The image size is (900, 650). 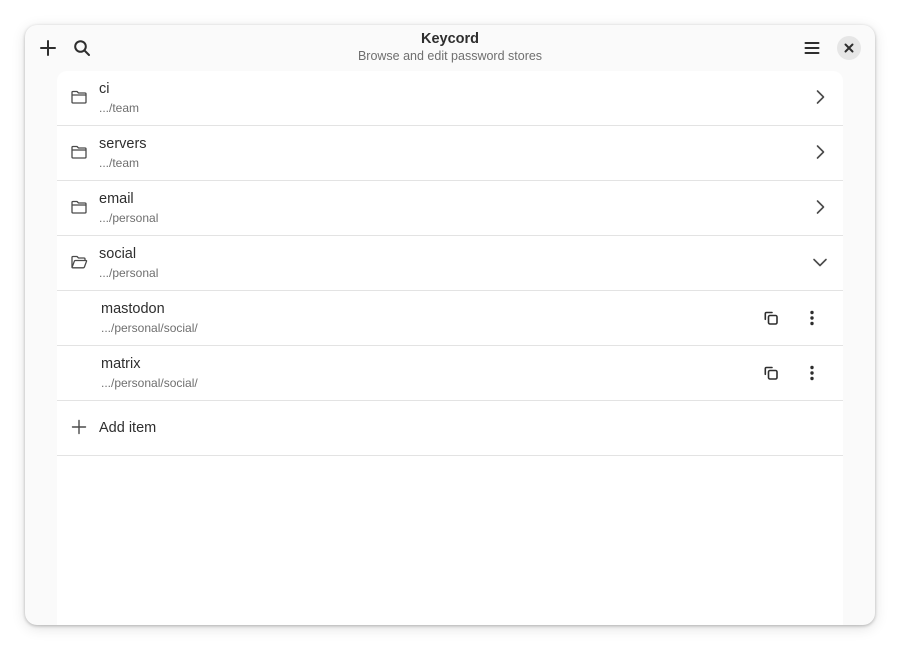 What do you see at coordinates (118, 254) in the screenshot?
I see `folder-label: social` at bounding box center [118, 254].